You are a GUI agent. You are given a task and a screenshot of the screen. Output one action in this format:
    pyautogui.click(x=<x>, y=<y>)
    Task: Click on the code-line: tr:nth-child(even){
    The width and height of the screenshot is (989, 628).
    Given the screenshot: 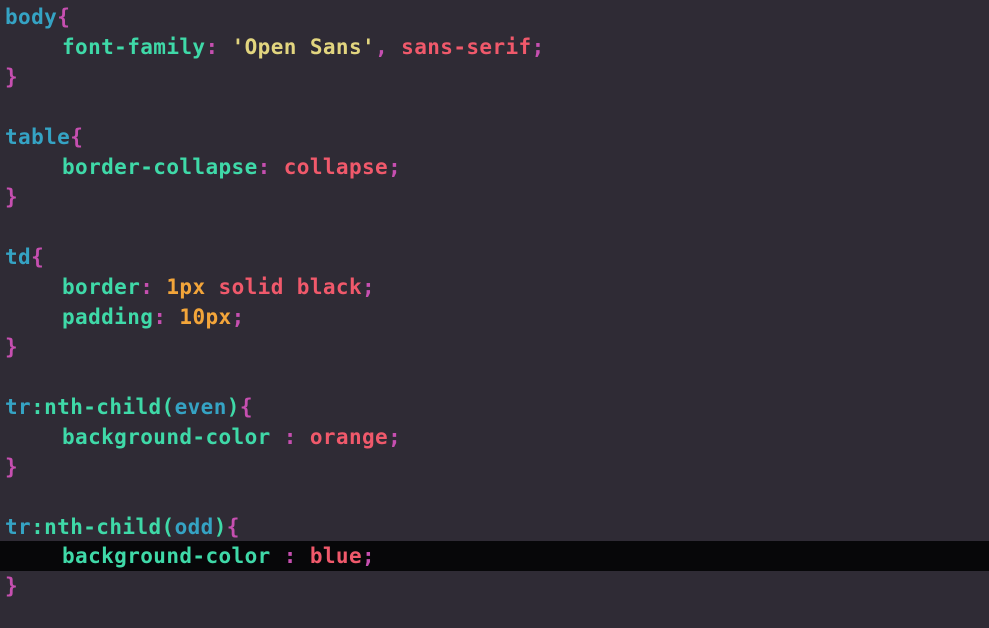 What is the action you would take?
    pyautogui.click(x=494, y=407)
    